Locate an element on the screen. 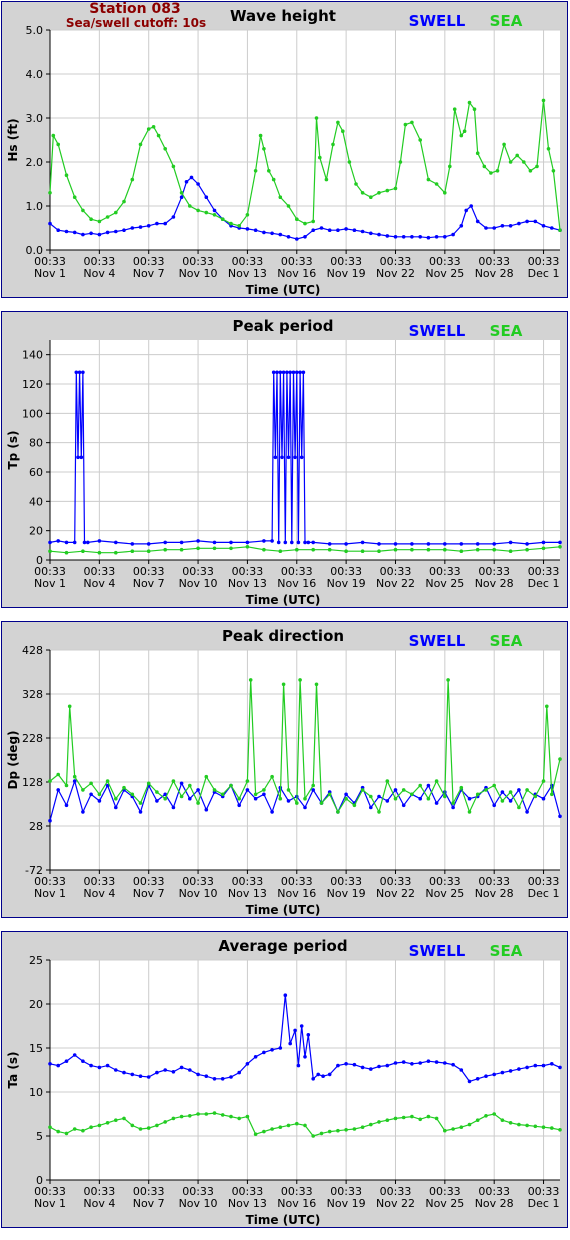 The width and height of the screenshot is (570, 1240). chart-title: Peak direction is located at coordinates (283, 636).